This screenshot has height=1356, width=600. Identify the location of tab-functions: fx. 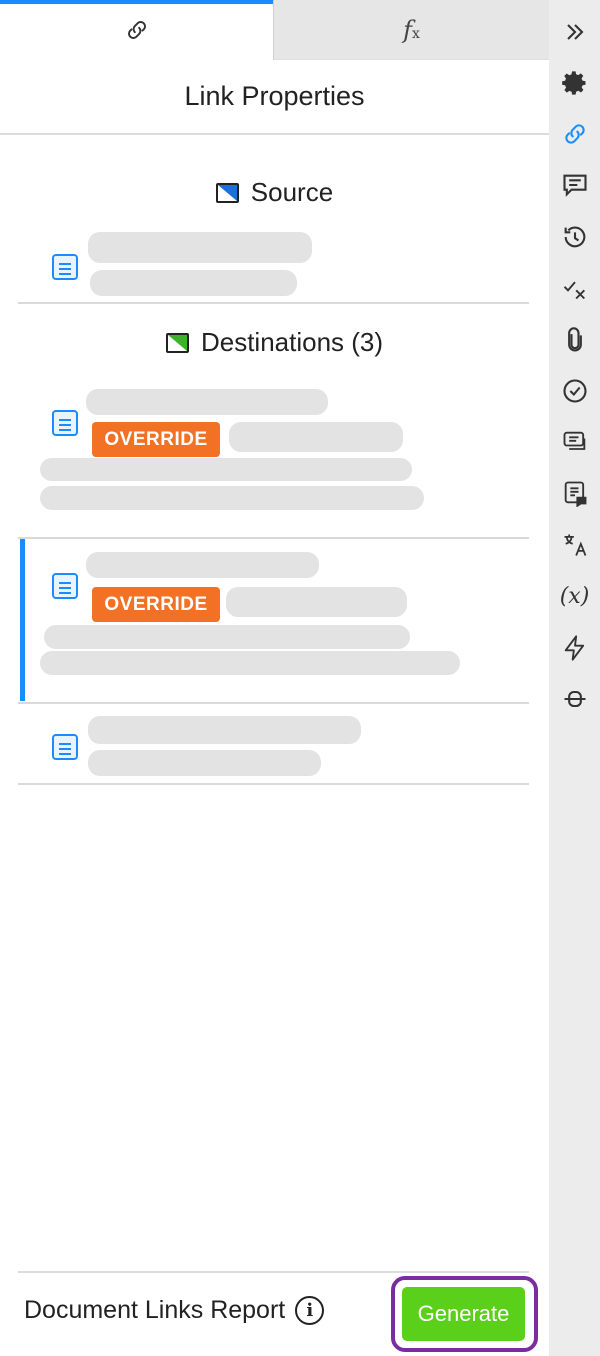
(411, 30).